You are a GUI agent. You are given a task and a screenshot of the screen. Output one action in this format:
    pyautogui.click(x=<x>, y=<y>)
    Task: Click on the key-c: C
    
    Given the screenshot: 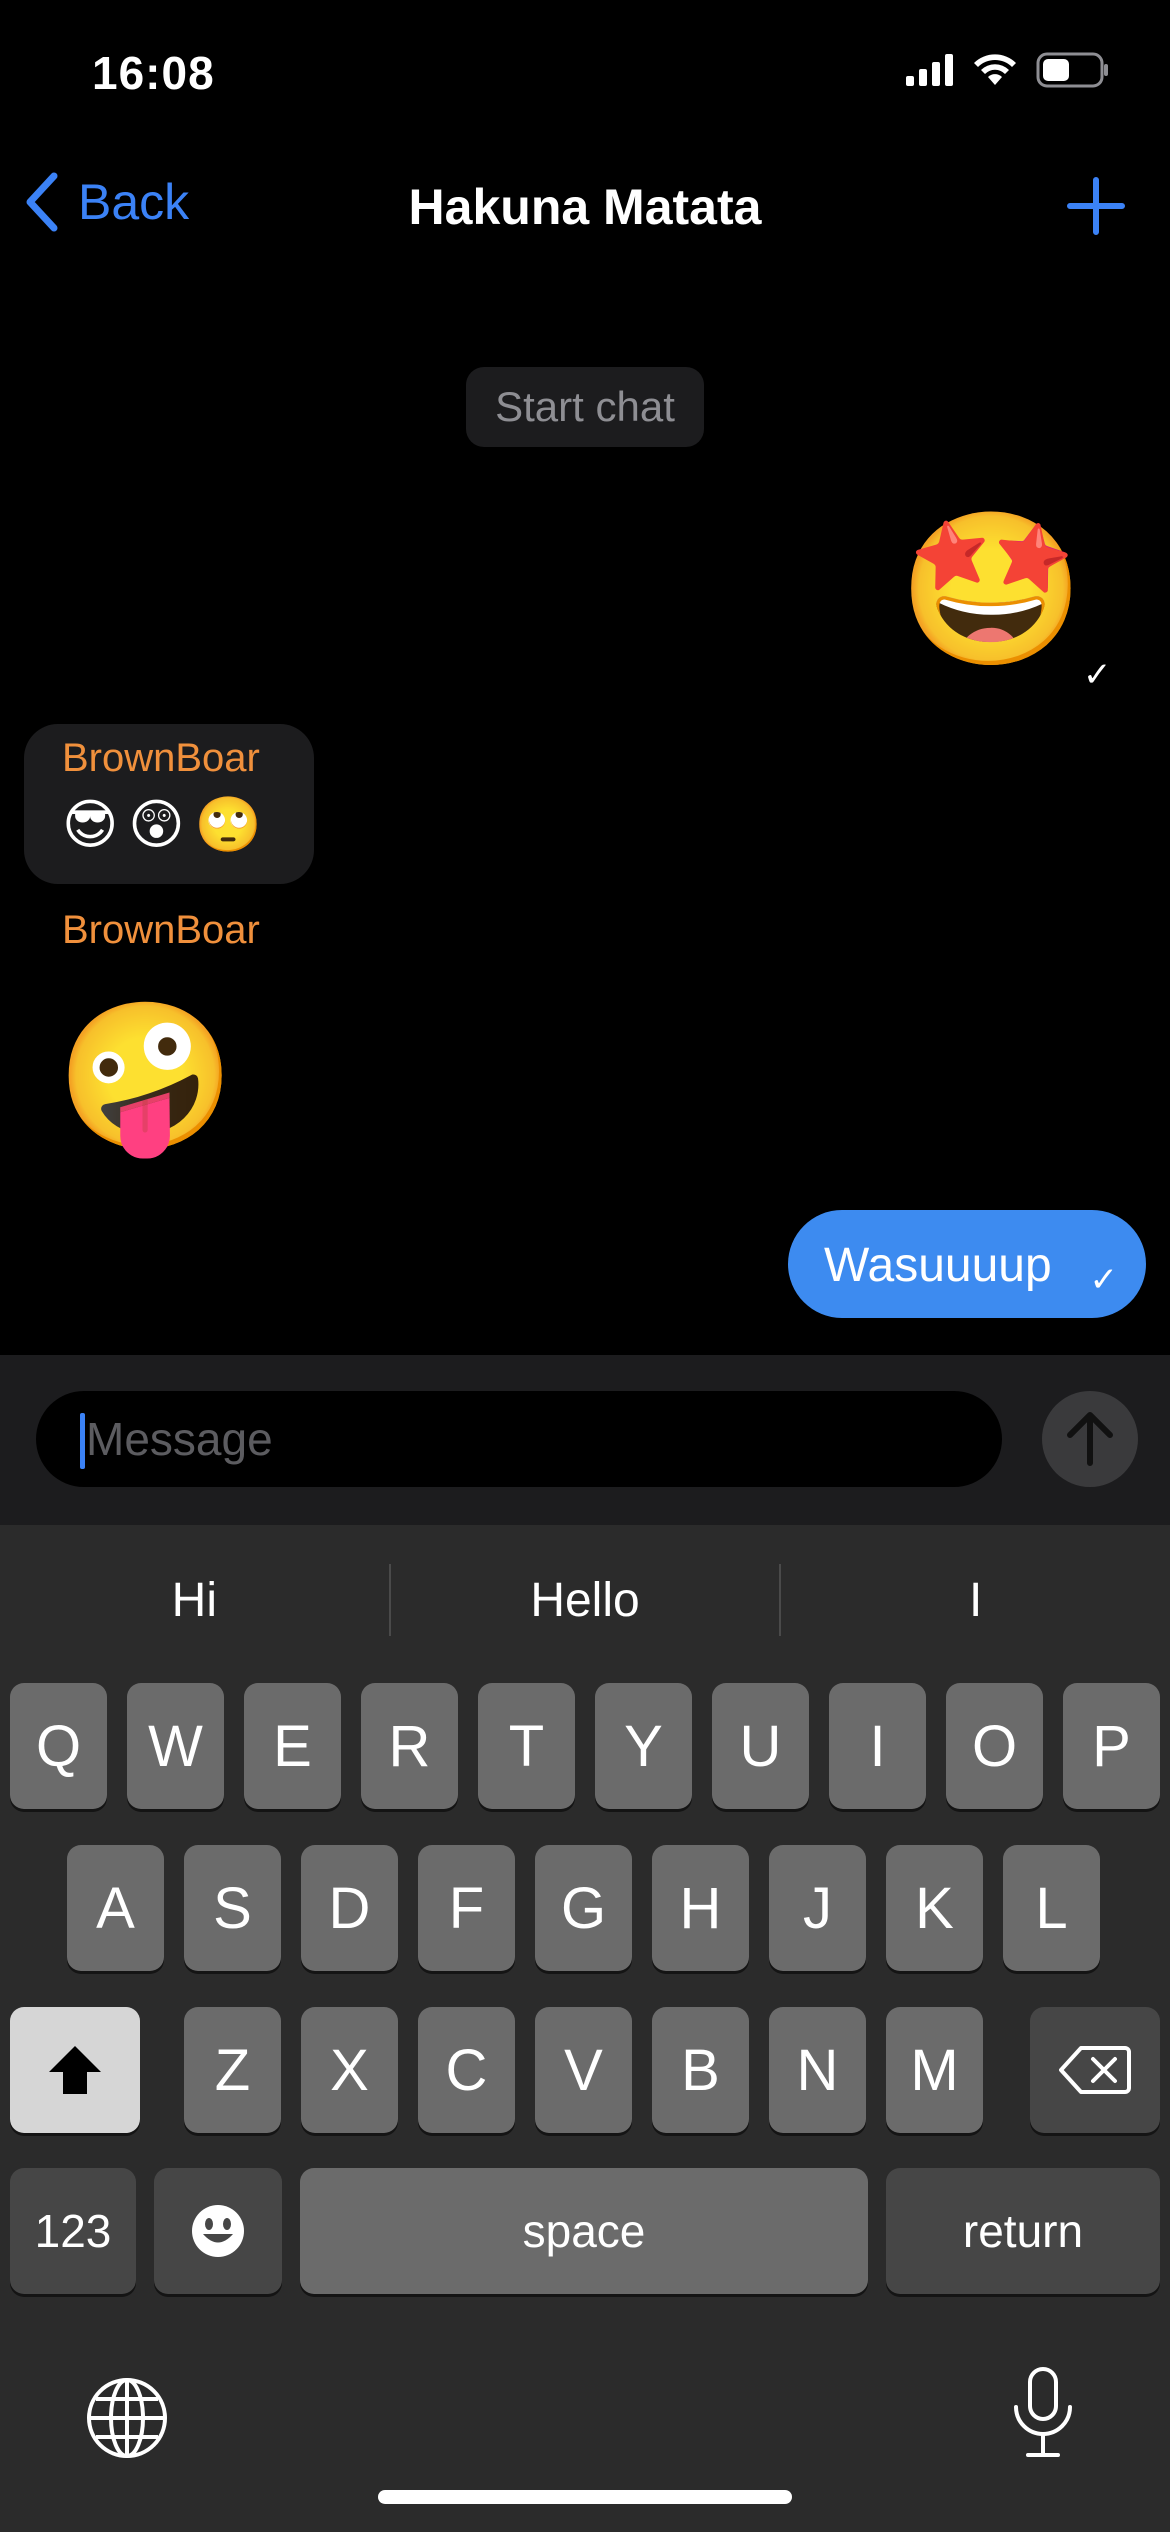 What is the action you would take?
    pyautogui.click(x=466, y=2070)
    